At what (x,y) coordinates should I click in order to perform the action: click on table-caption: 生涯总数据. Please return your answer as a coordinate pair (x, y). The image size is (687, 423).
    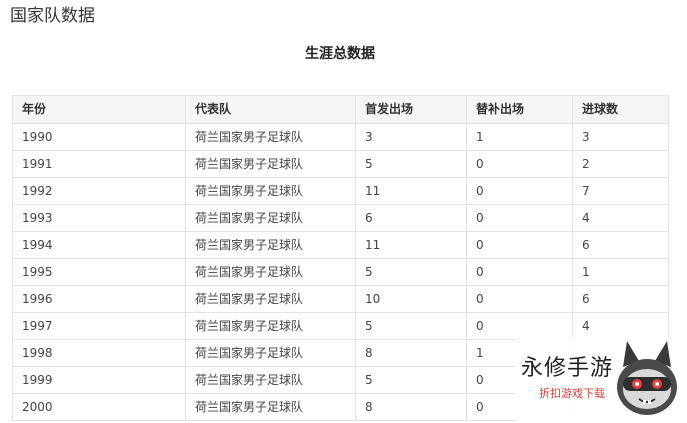
    Looking at the image, I should click on (340, 54).